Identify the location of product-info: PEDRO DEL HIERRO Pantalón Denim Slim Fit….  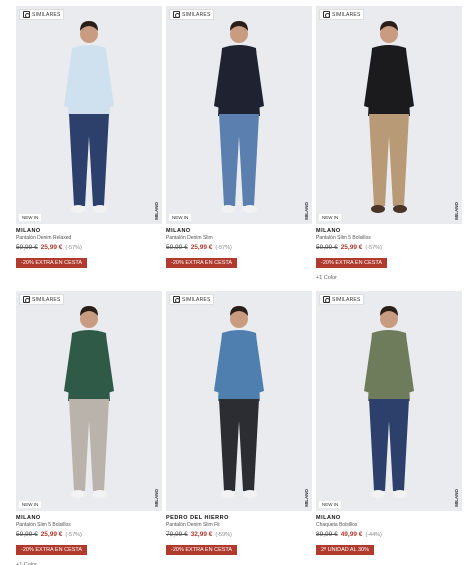
(239, 533).